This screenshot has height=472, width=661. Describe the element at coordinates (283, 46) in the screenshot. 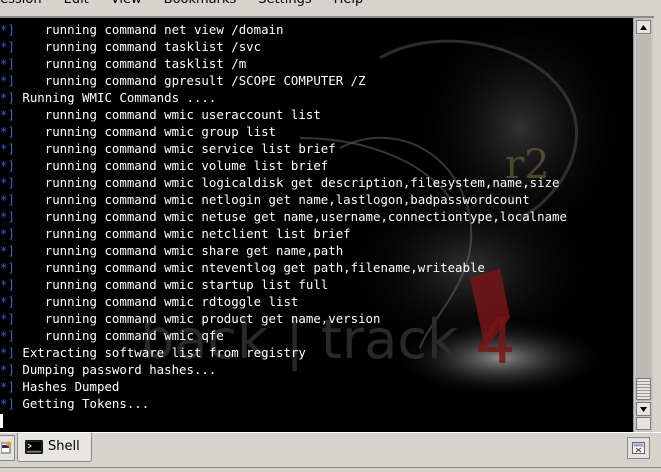

I see `terminal-line: *] running command tasklist /svc` at that location.